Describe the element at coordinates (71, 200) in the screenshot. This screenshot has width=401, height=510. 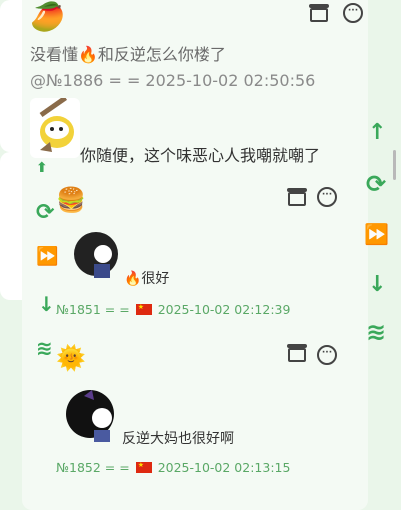
I see `burger-icon: 🍔` at that location.